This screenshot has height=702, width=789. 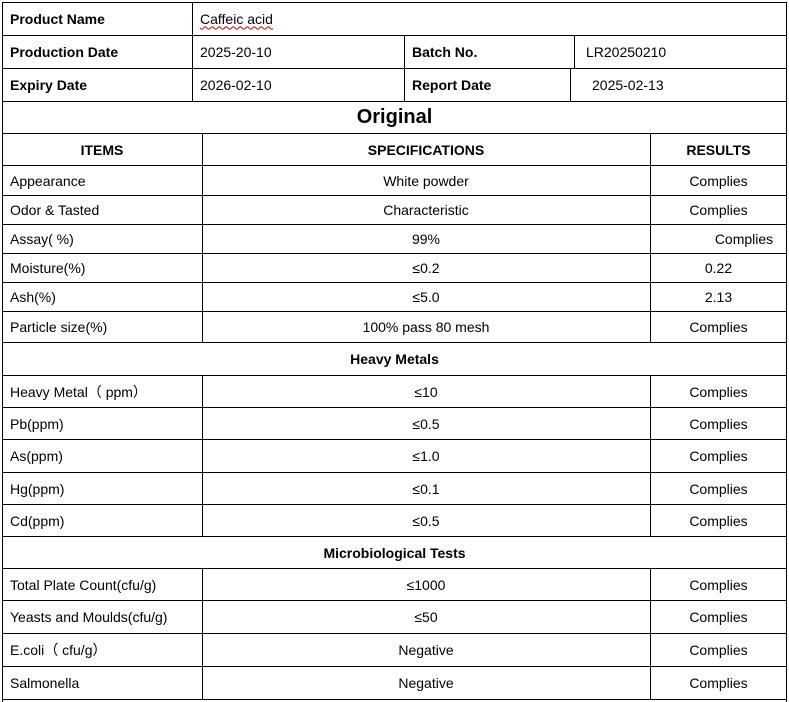 What do you see at coordinates (394, 392) in the screenshot?
I see `table-row: Heavy Metal（ ppm） ≤10 Complies` at bounding box center [394, 392].